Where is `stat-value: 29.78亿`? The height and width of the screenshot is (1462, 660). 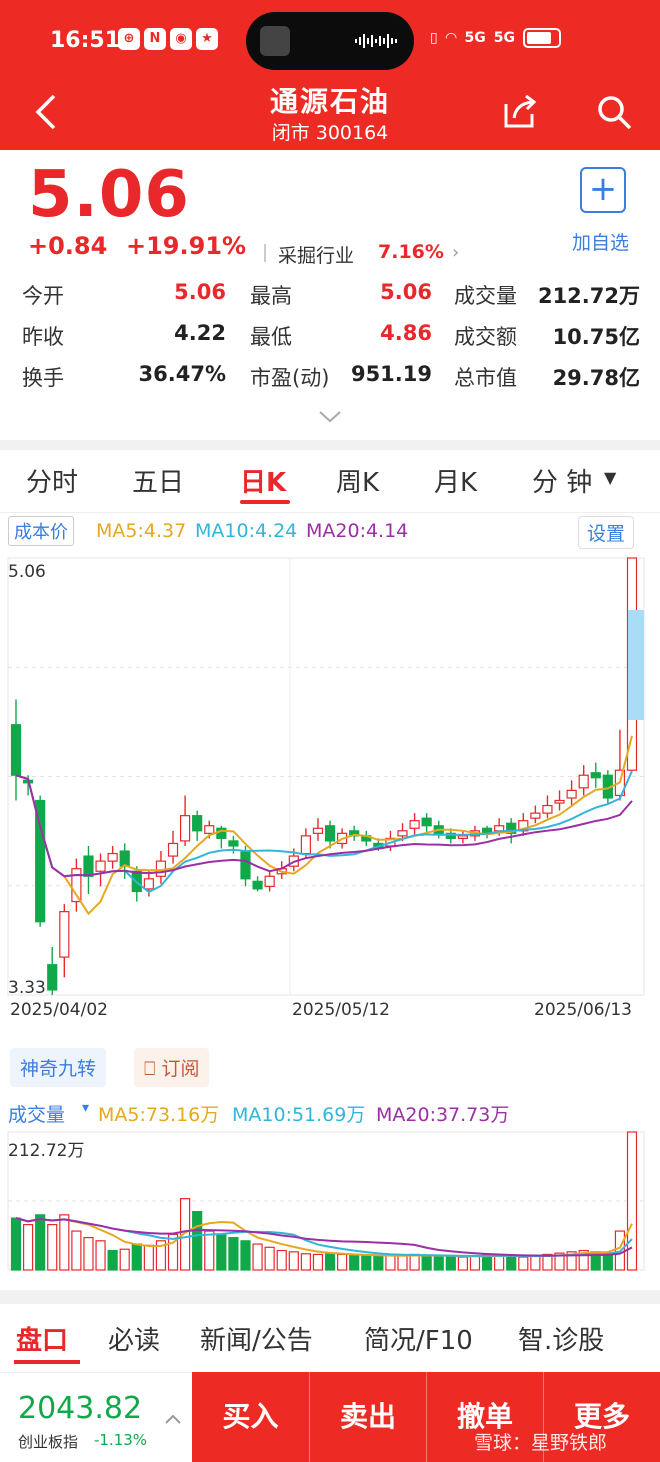
stat-value: 29.78亿 is located at coordinates (596, 378).